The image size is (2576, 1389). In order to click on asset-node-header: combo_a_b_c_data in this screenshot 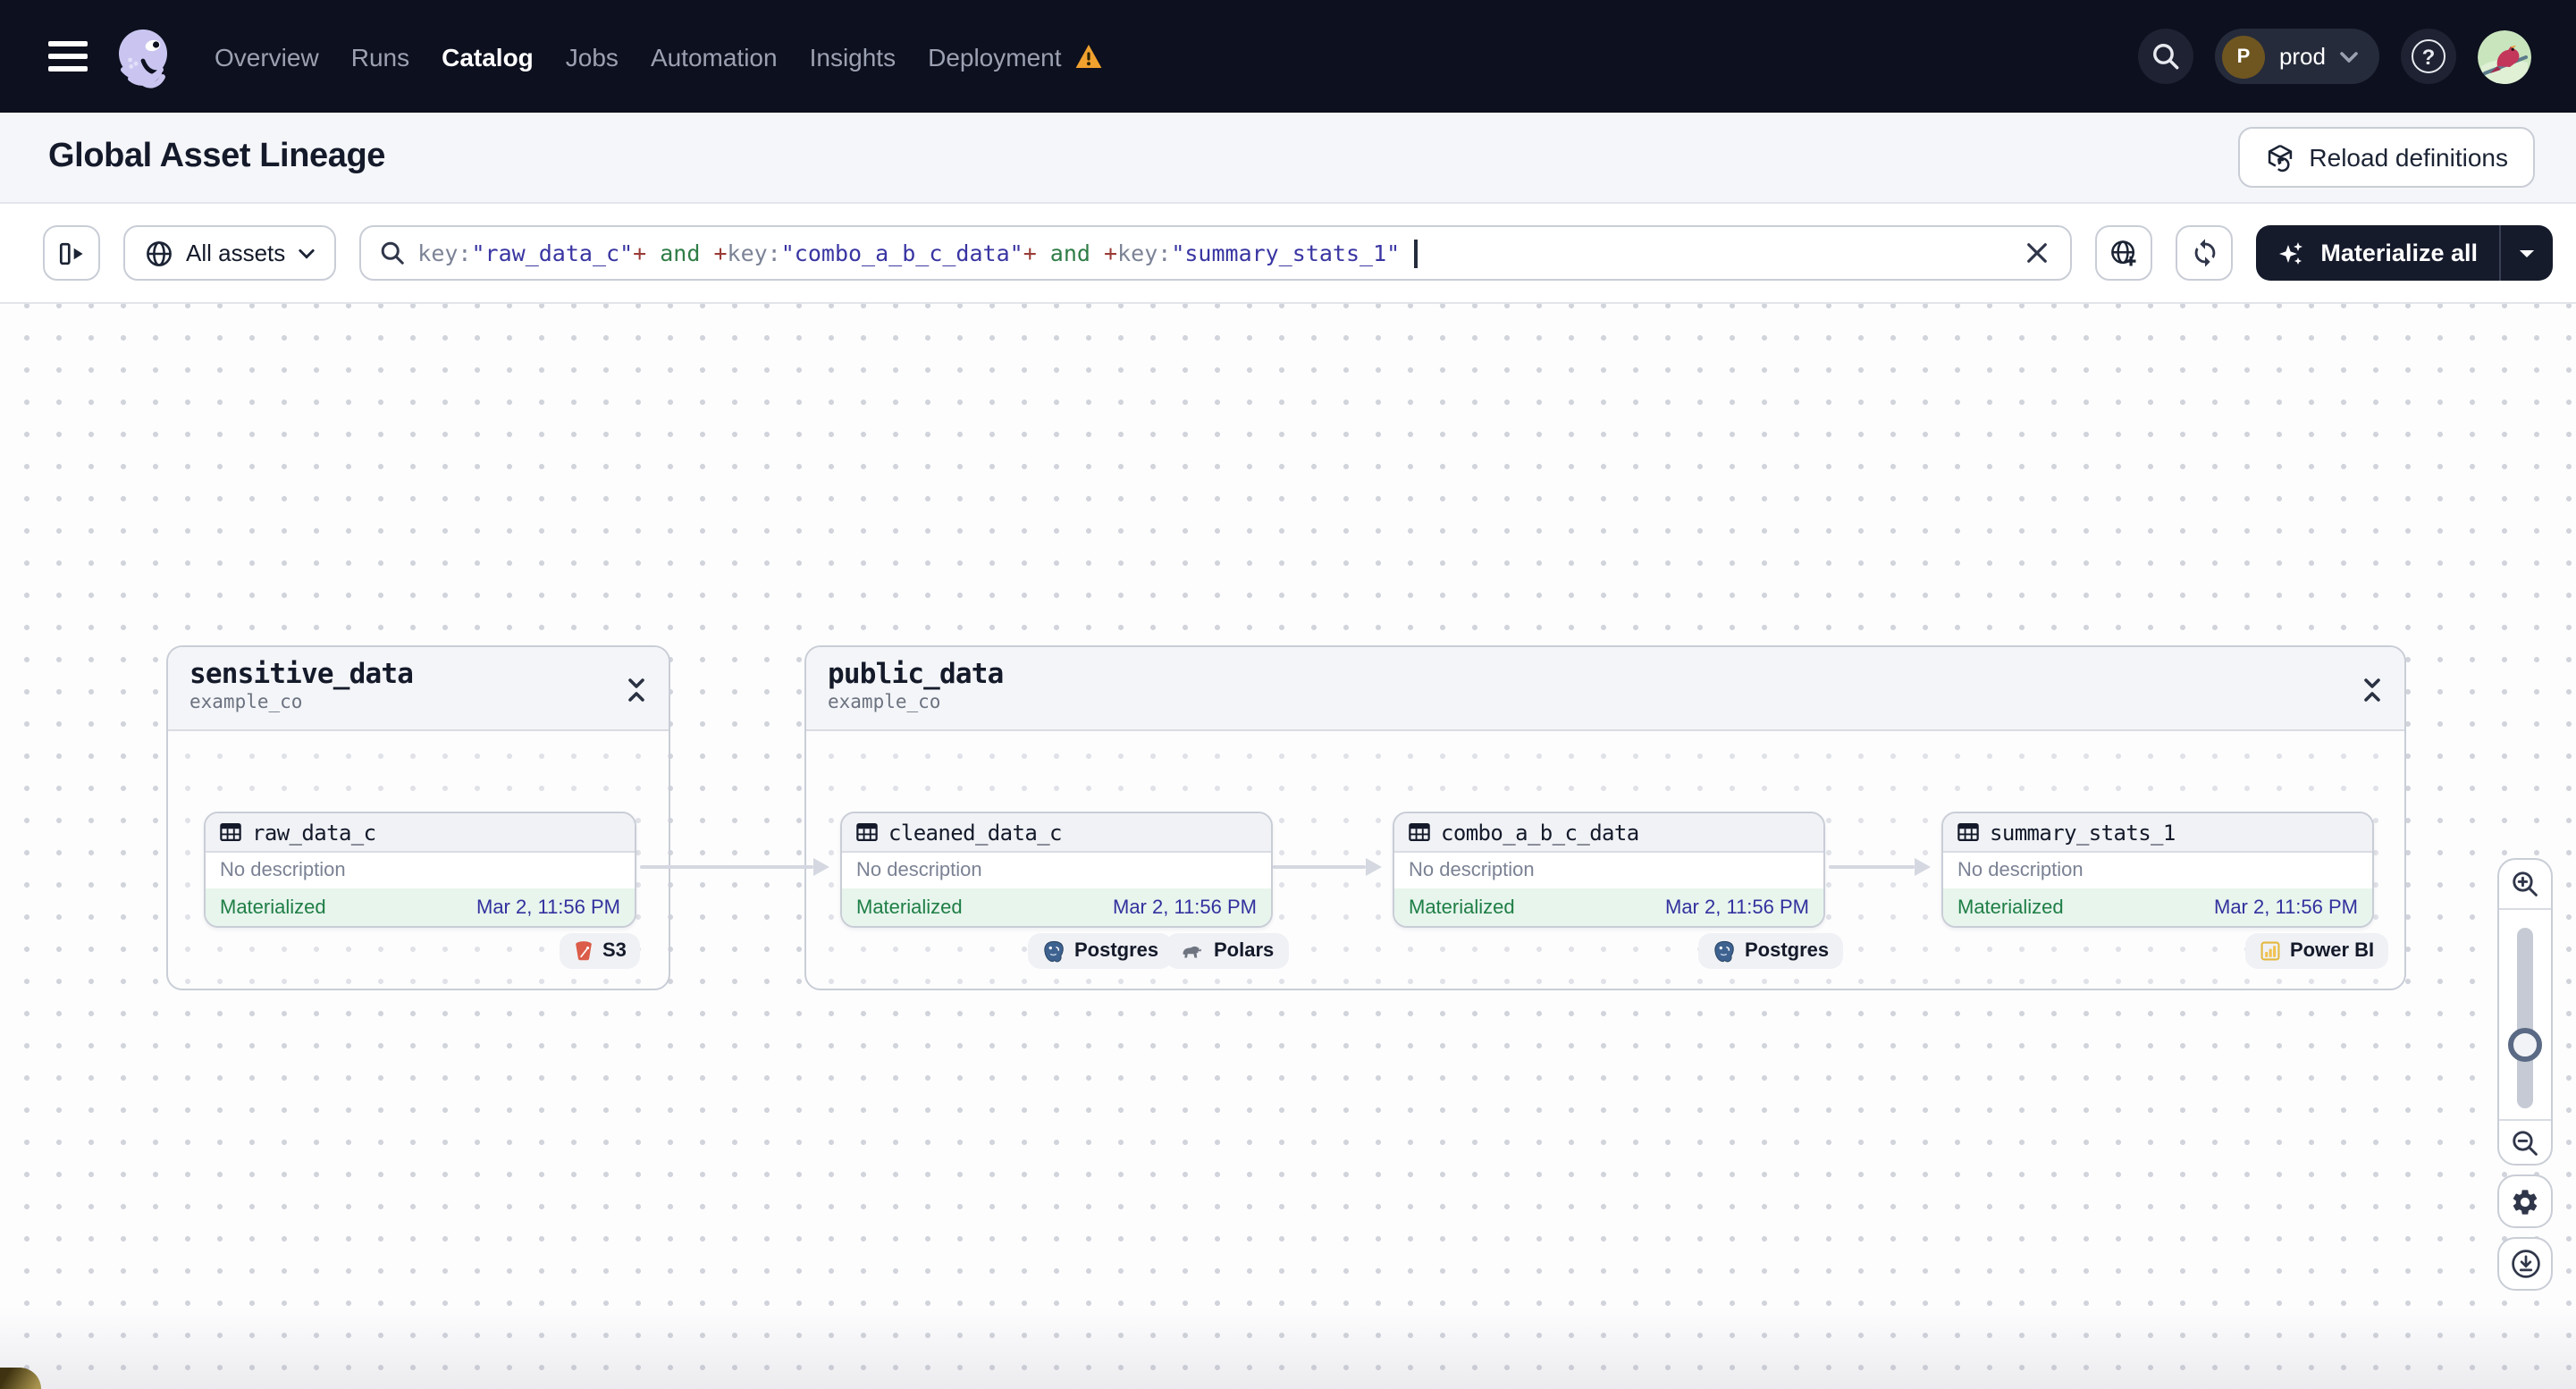, I will do `click(1609, 833)`.